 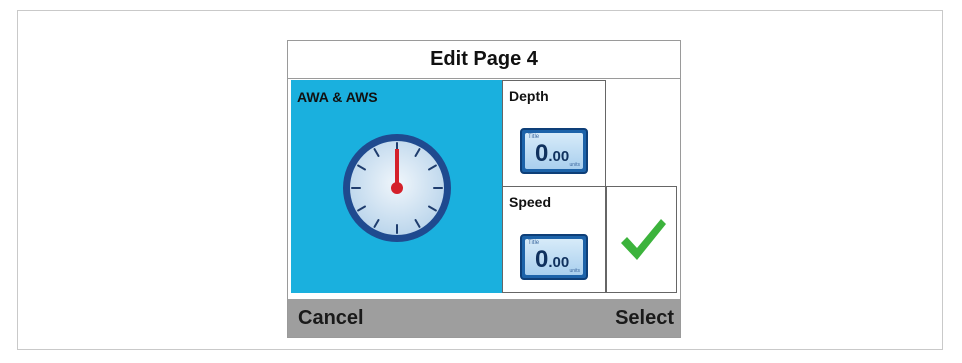 I want to click on tile-speed-label: Speed, so click(x=530, y=202).